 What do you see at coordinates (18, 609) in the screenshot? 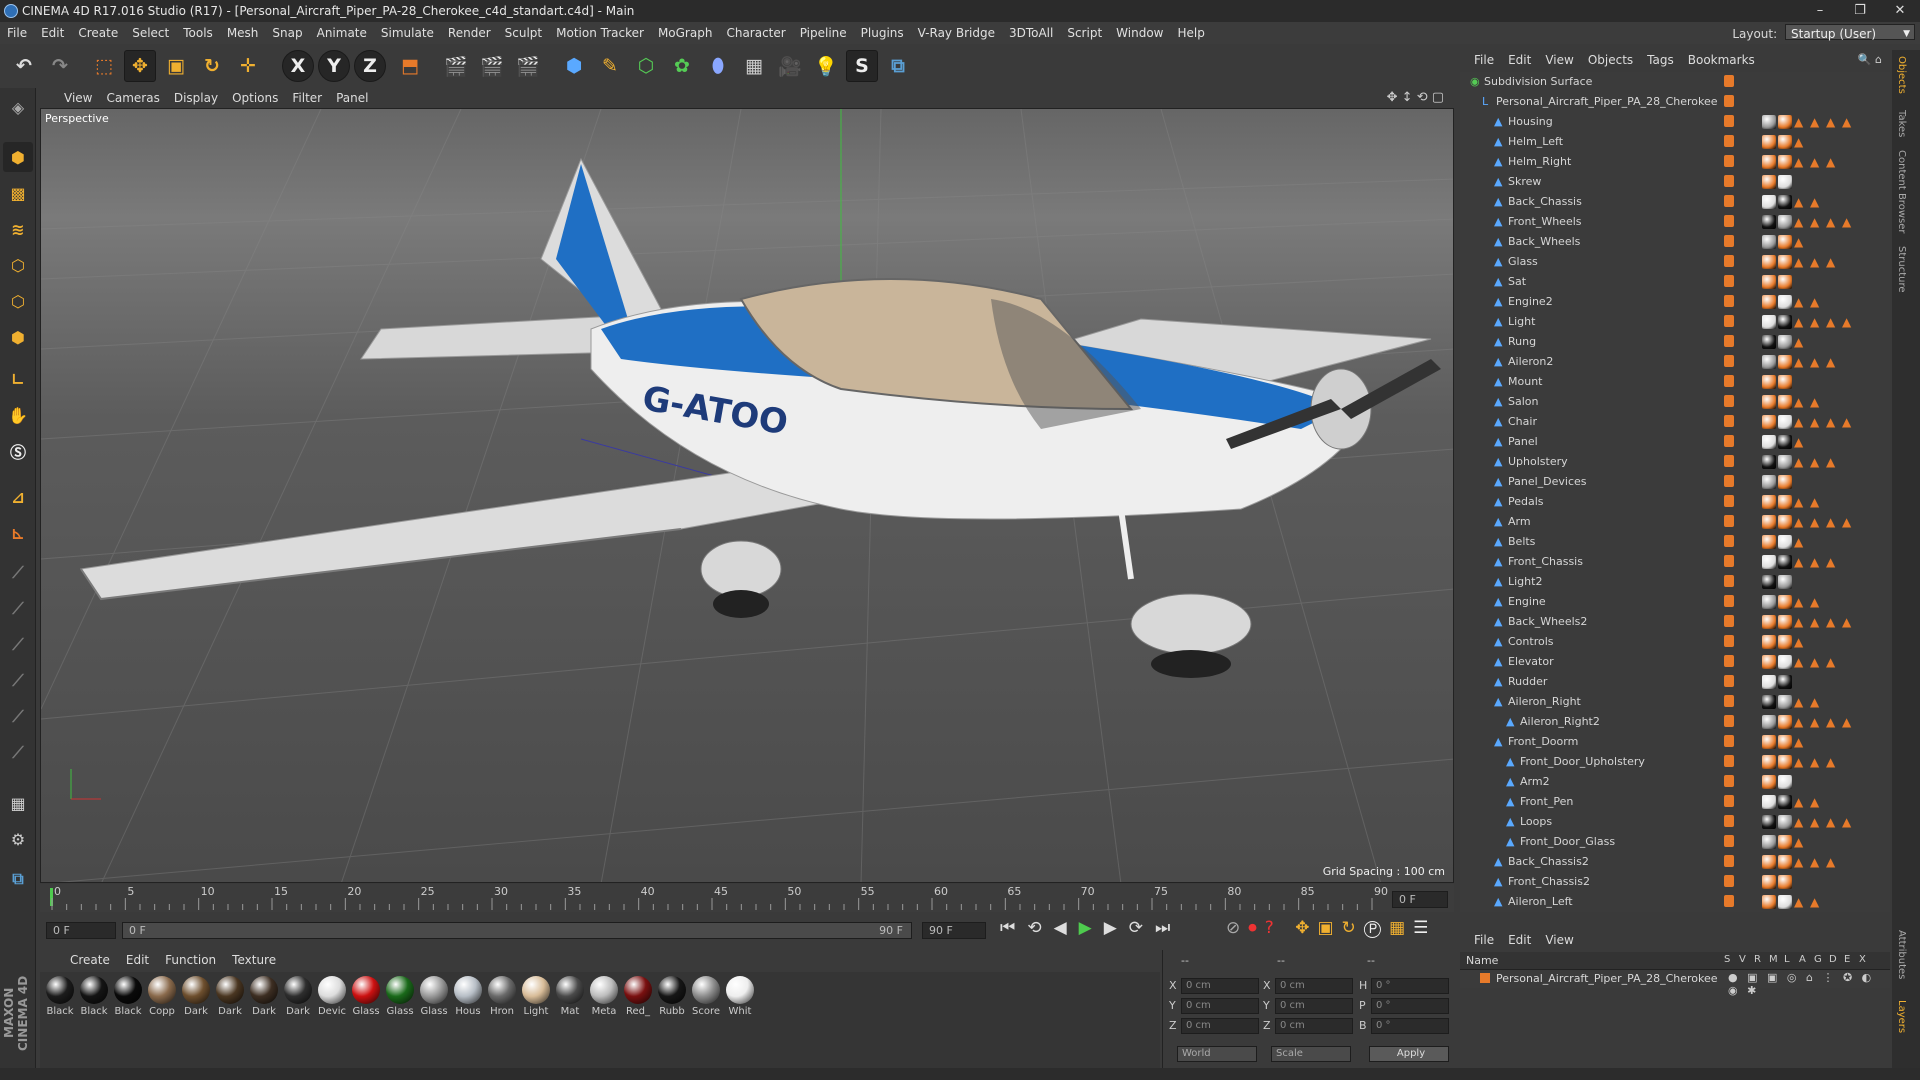
I see `sculpt-brush-2-icon: ⟋` at bounding box center [18, 609].